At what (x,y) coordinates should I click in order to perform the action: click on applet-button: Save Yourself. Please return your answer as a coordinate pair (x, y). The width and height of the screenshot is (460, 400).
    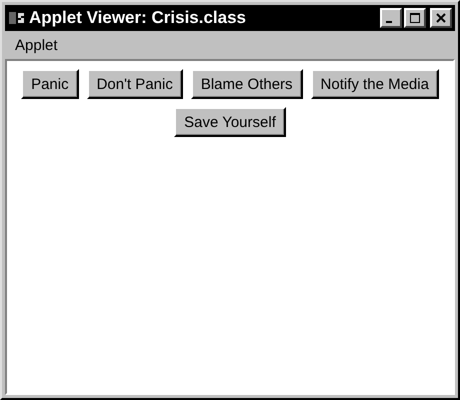
    Looking at the image, I should click on (230, 122).